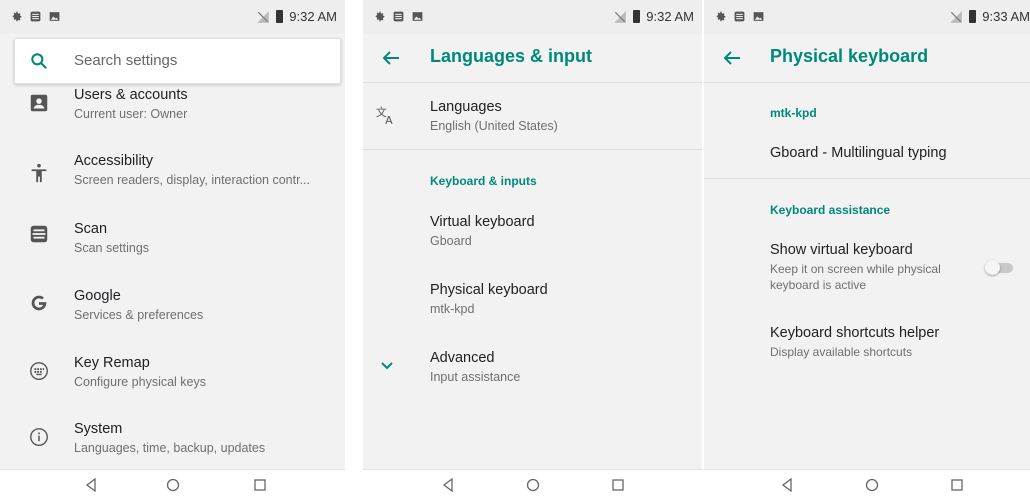 This screenshot has height=500, width=1030. What do you see at coordinates (1006, 16) in the screenshot?
I see `clock: 9:33 AM` at bounding box center [1006, 16].